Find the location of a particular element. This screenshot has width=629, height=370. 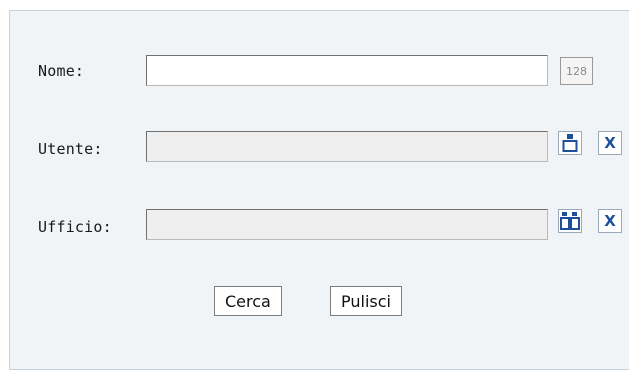

single-user-icon is located at coordinates (570, 143).